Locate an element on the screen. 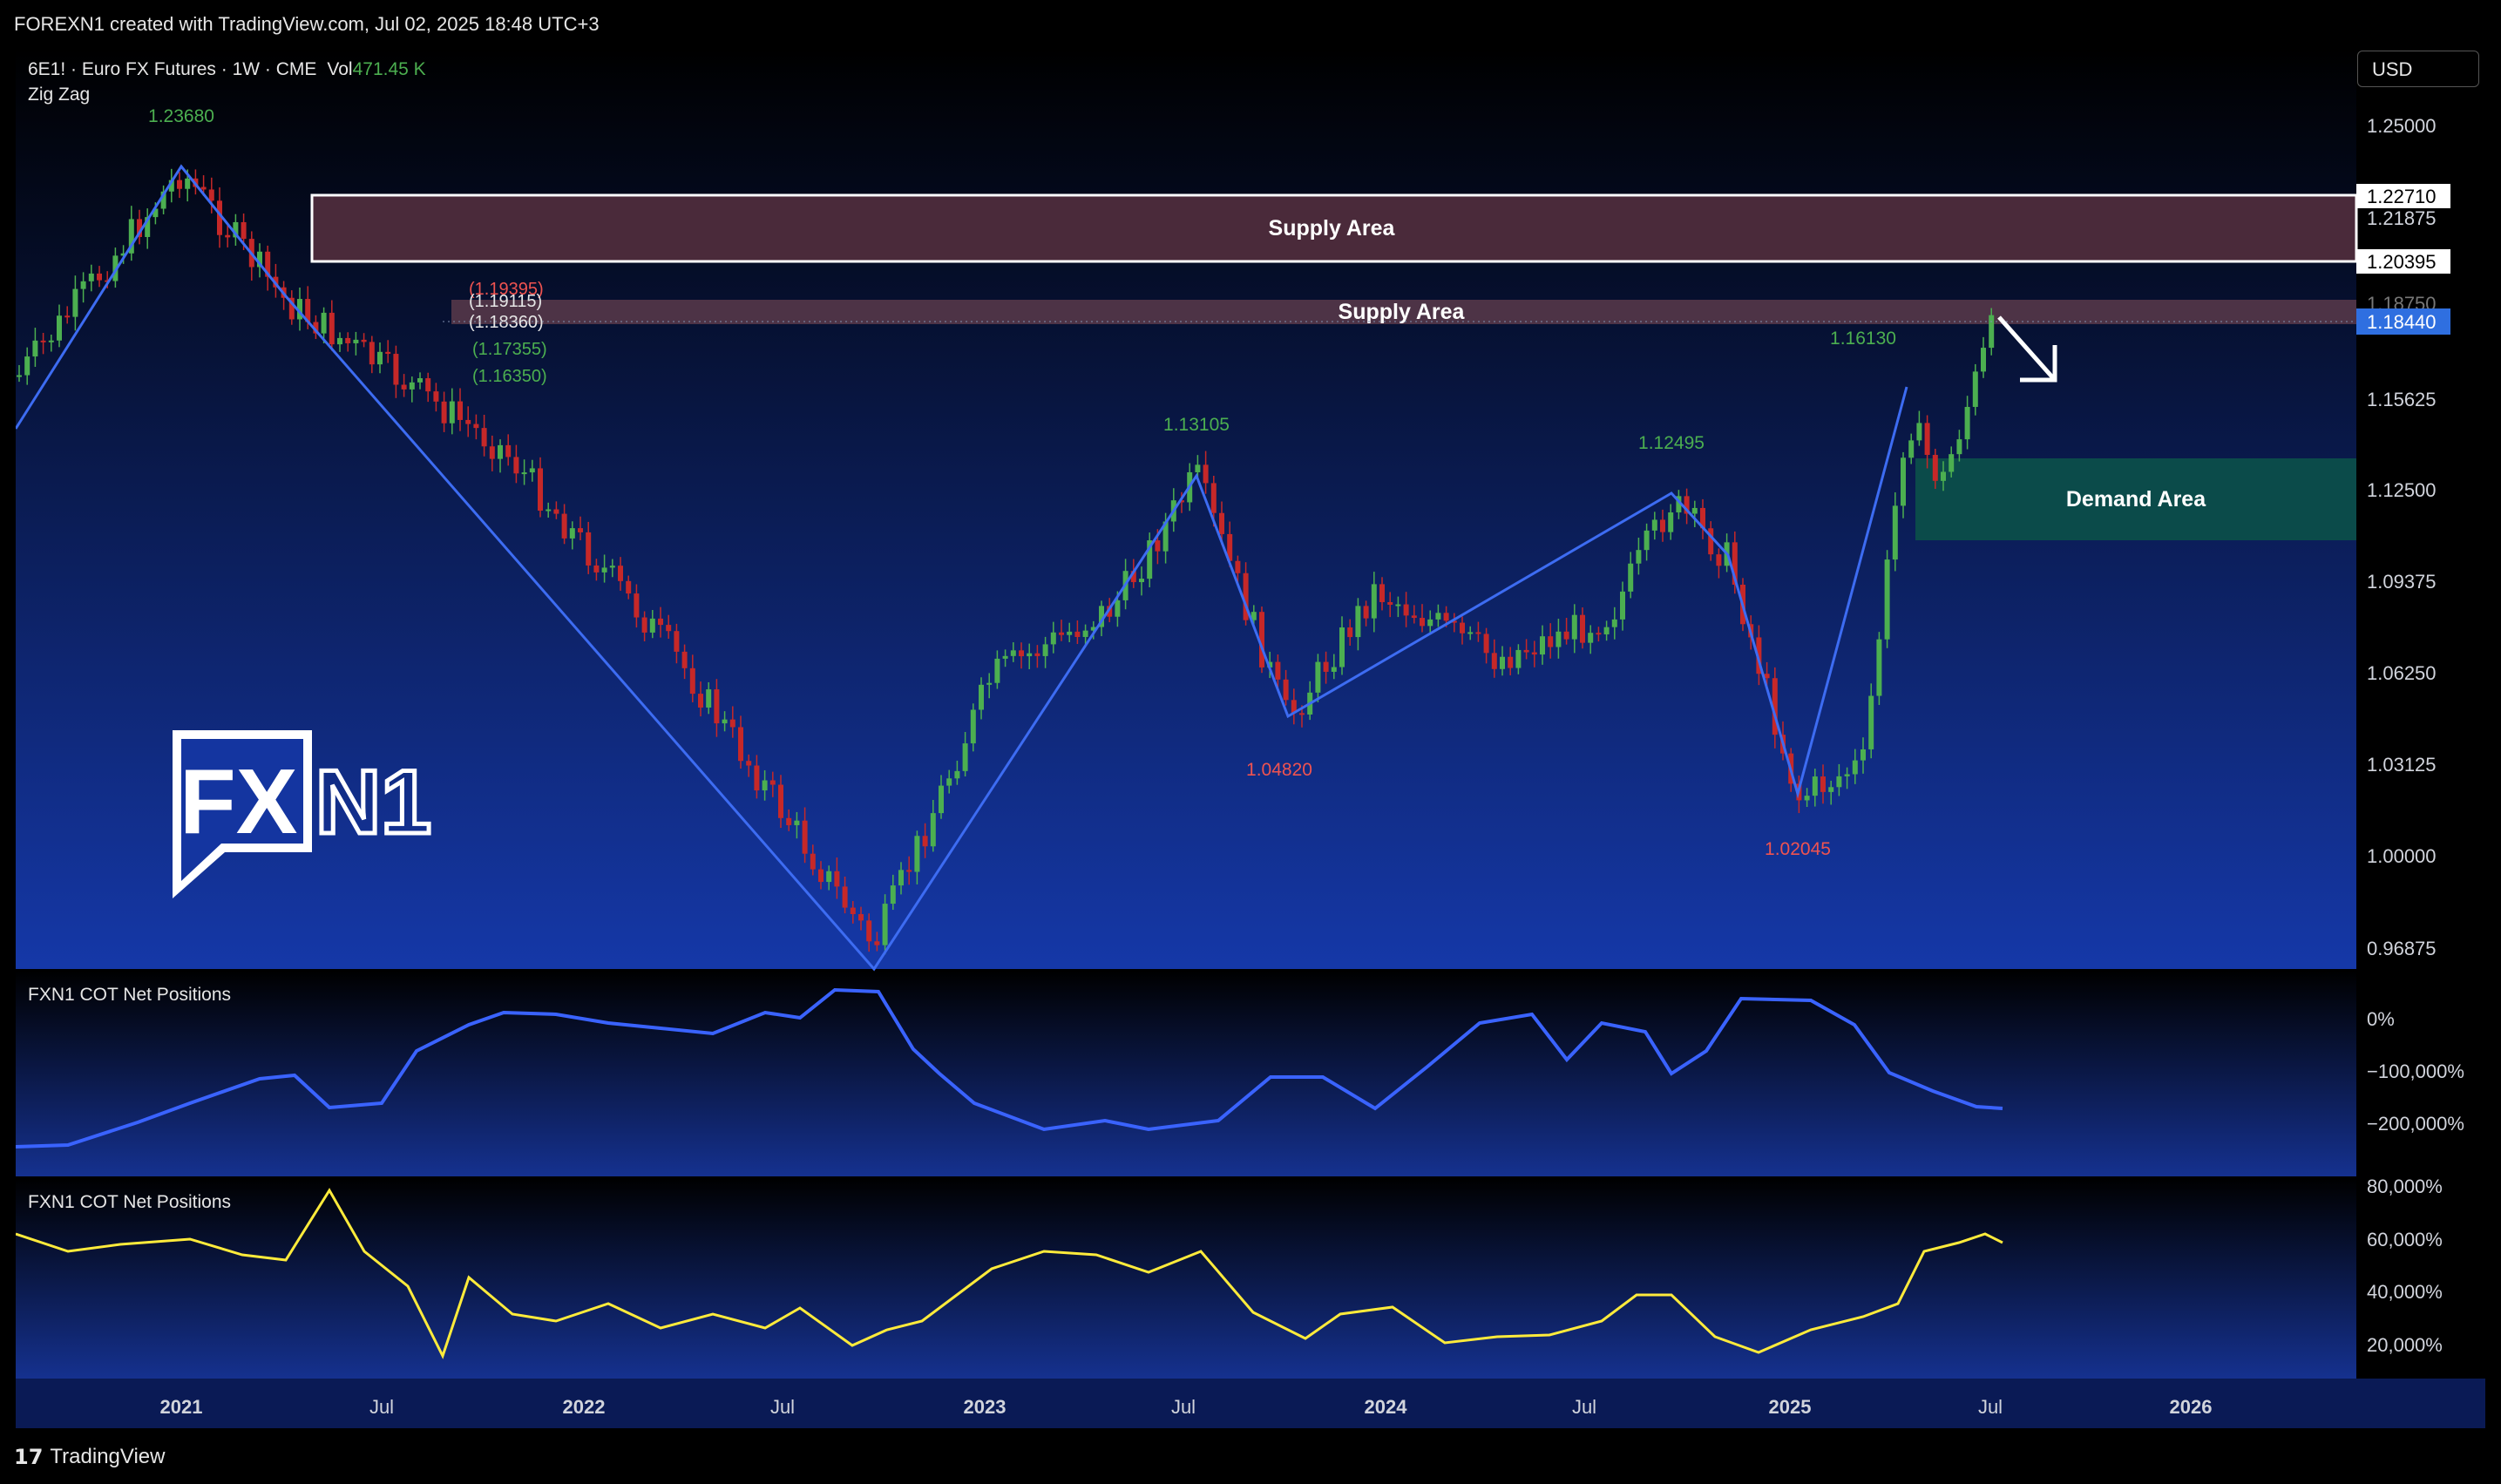  cot2-tick-4: 20,000% is located at coordinates (2405, 1345).